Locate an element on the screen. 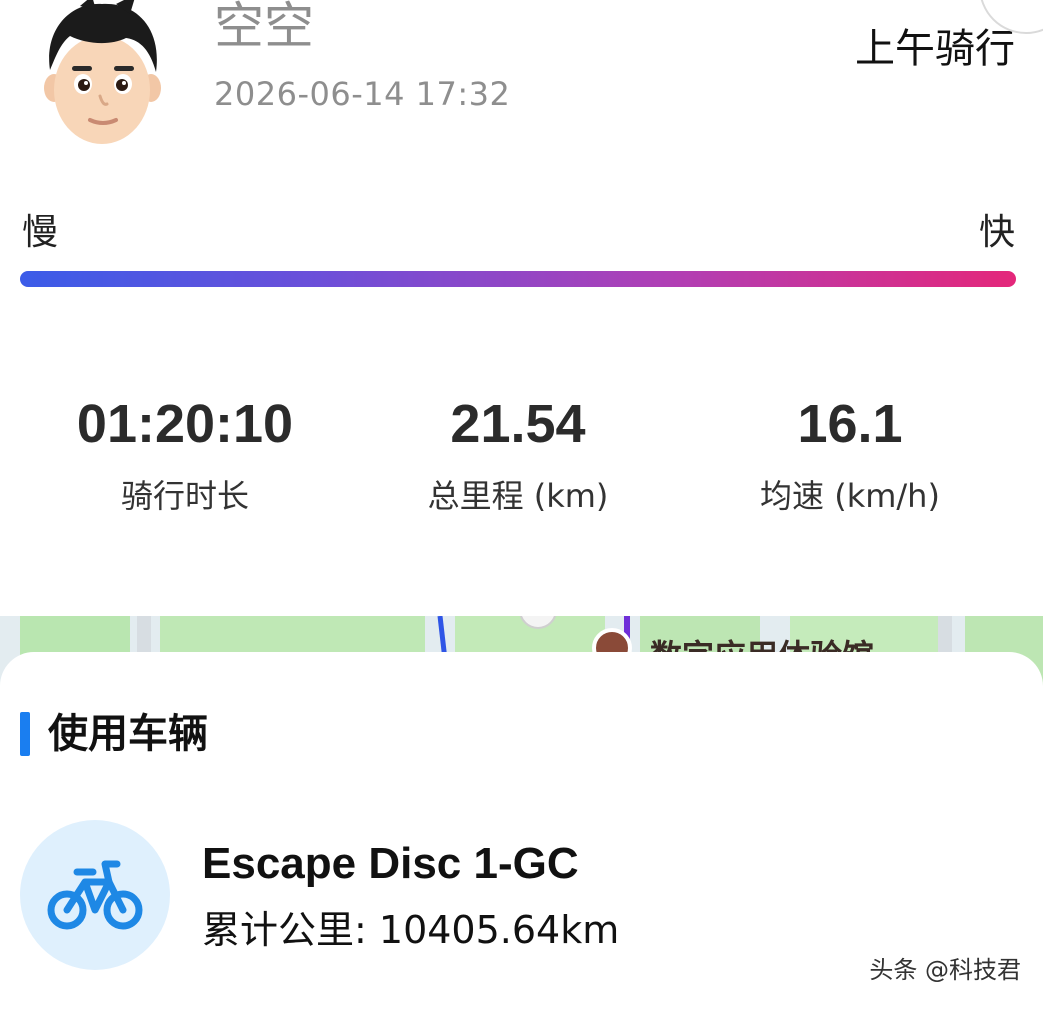  odometer-label: 累计公里: is located at coordinates (284, 930).